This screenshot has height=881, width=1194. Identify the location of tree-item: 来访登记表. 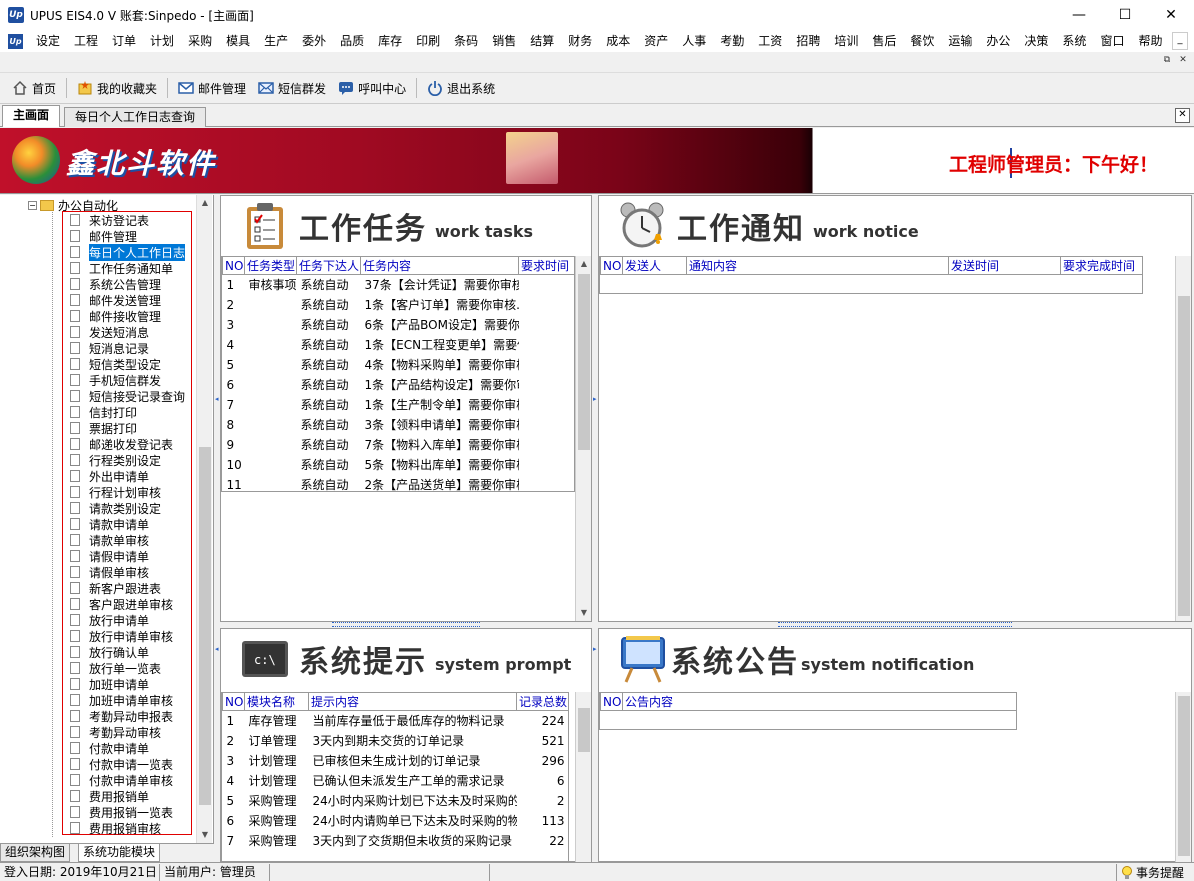
(127, 220).